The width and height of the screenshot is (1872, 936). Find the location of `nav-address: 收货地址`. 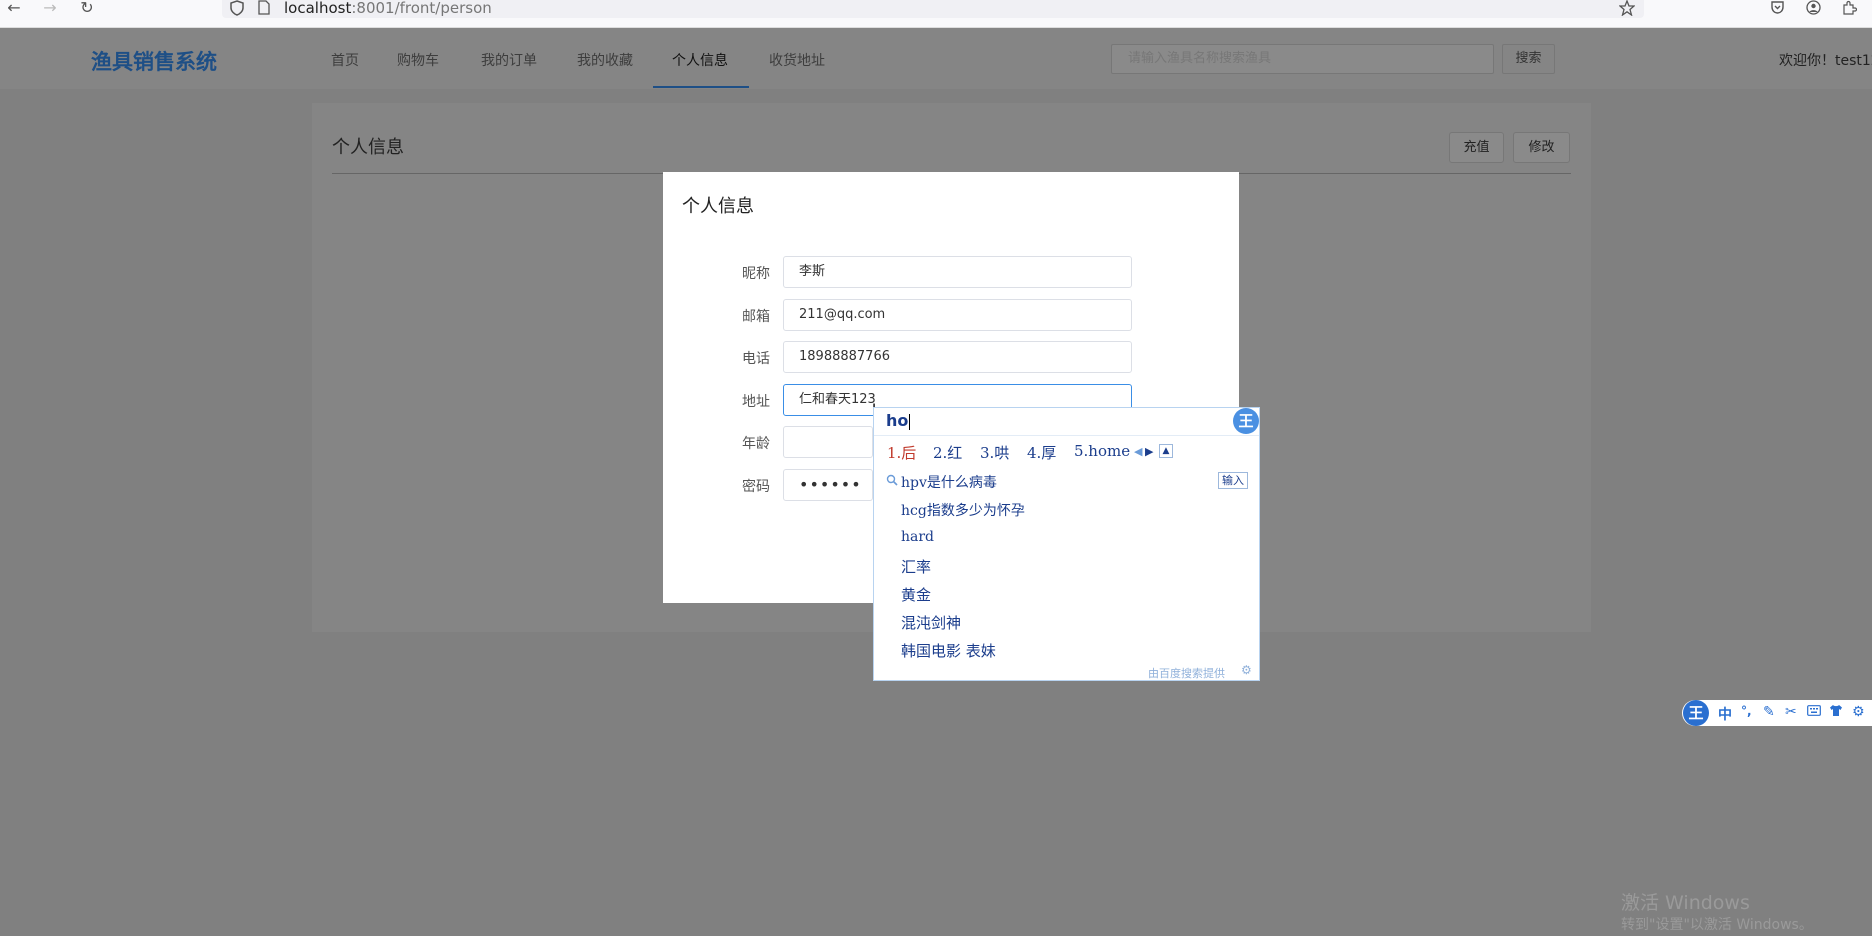

nav-address: 收货地址 is located at coordinates (797, 60).